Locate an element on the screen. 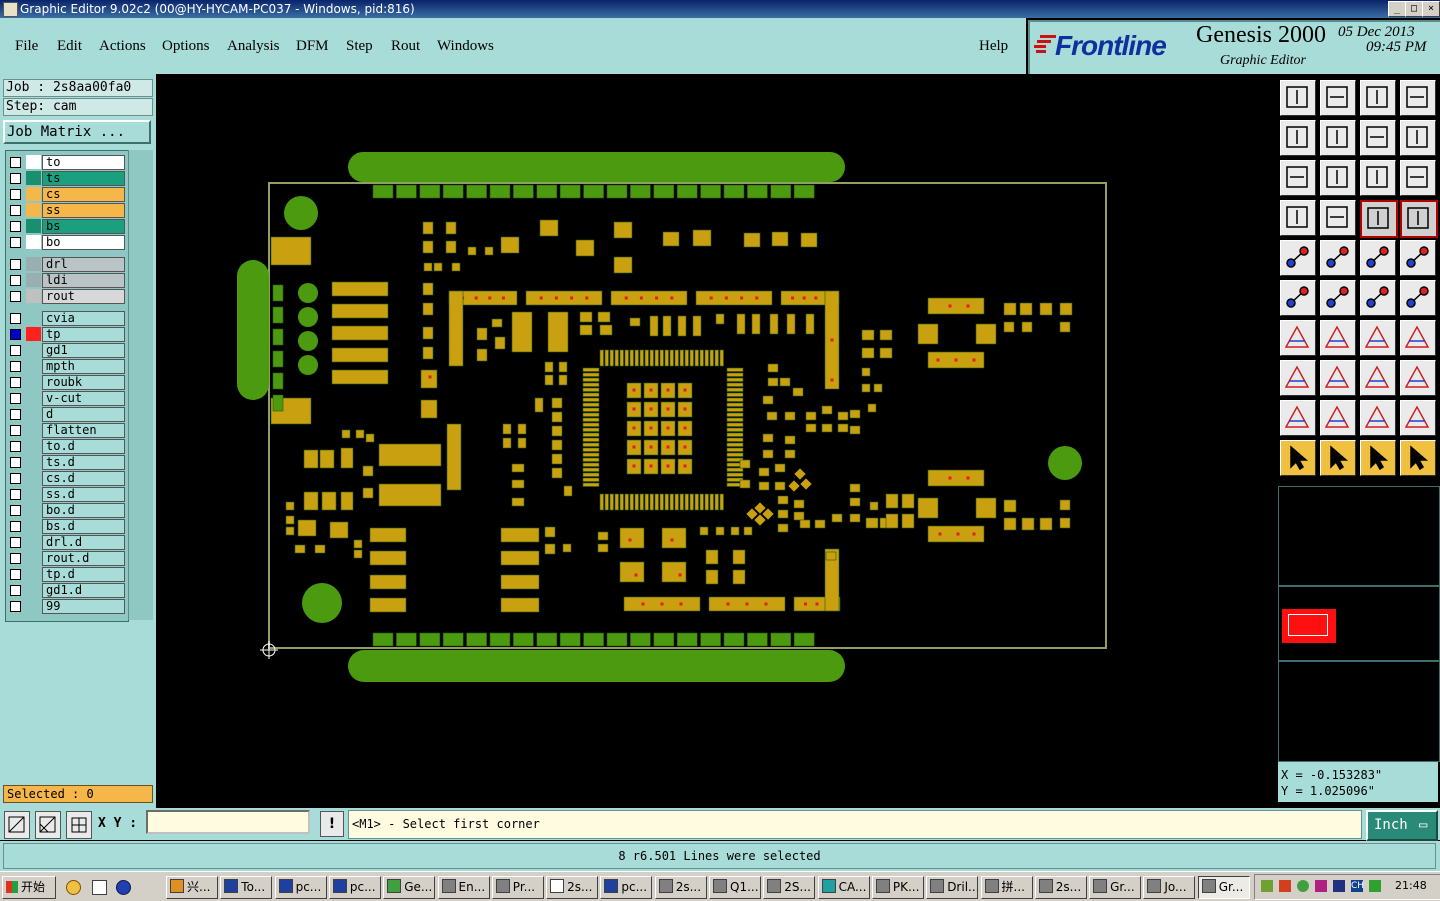 The image size is (1440, 901). grid-snap-icon is located at coordinates (79, 825).